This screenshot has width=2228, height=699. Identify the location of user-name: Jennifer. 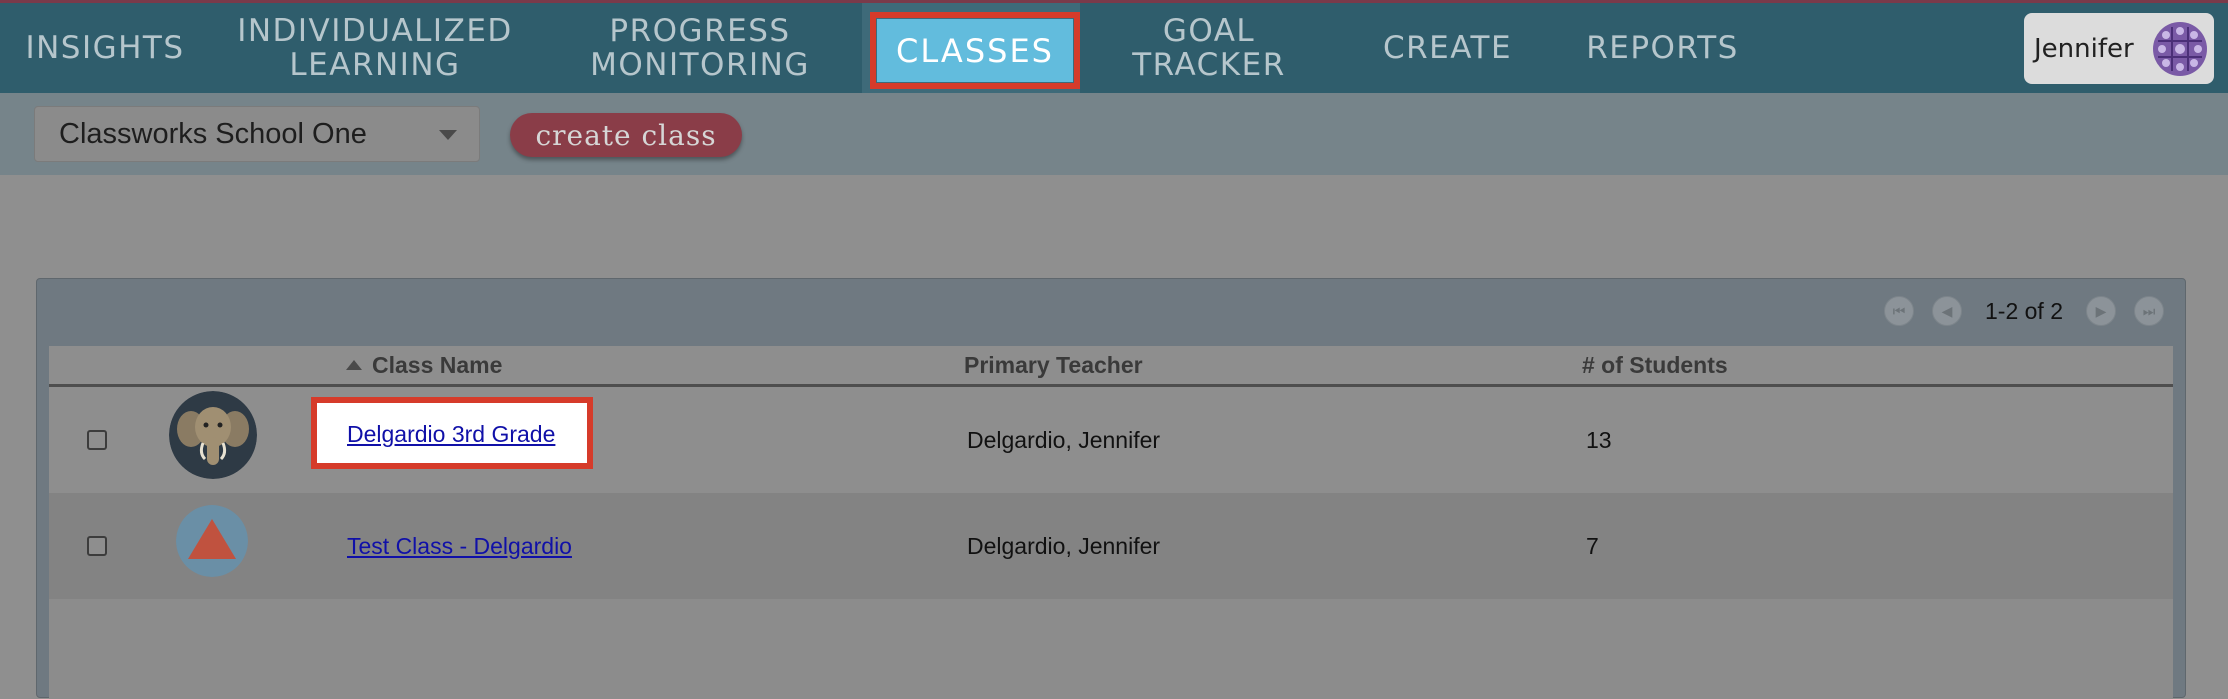
(2084, 48).